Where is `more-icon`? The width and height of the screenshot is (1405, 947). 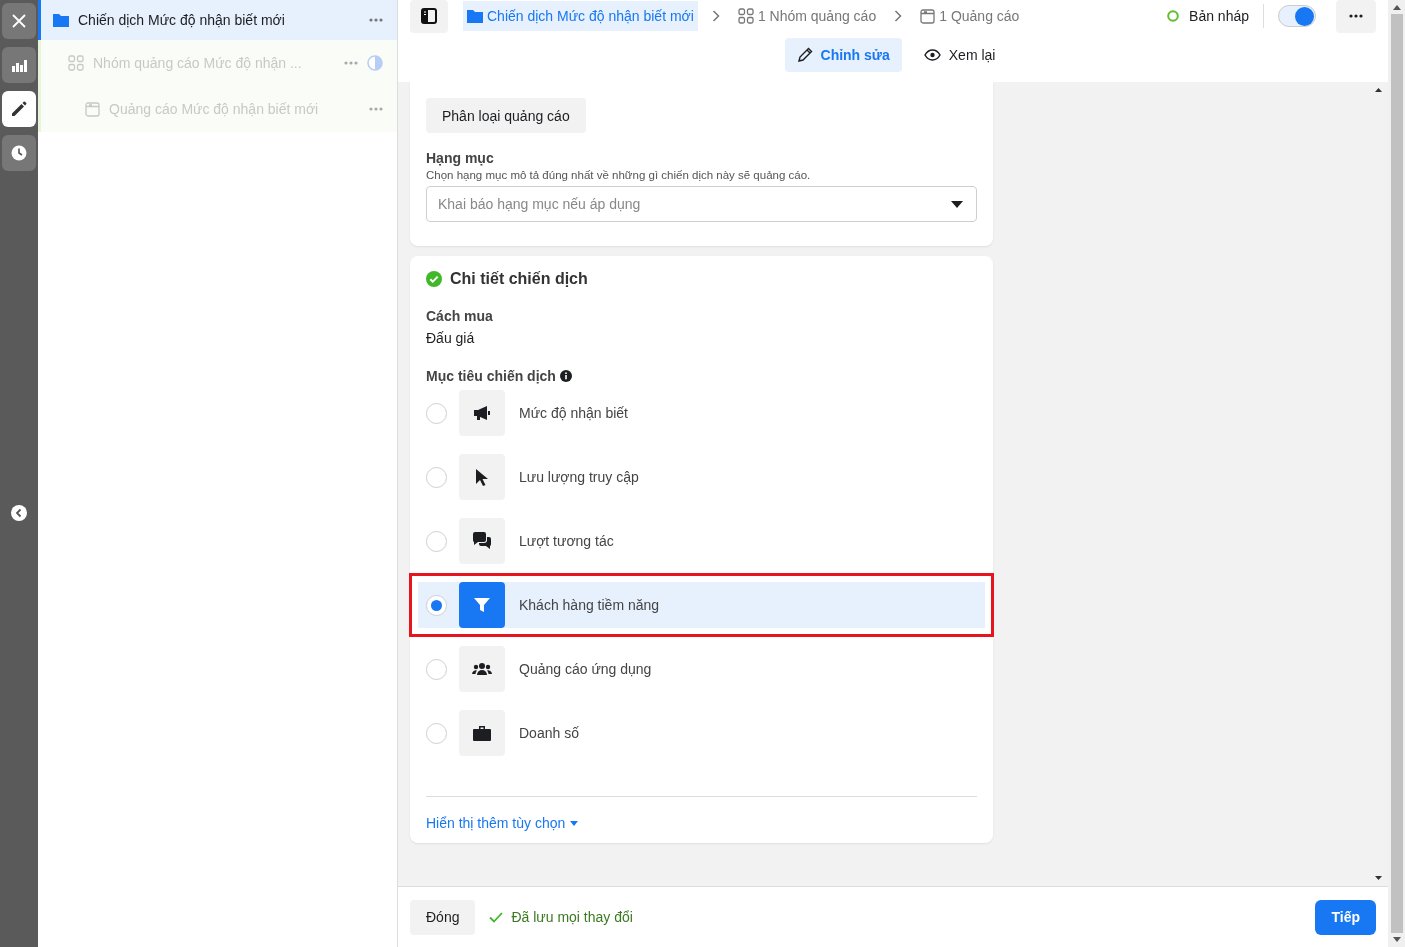
more-icon is located at coordinates (1356, 16).